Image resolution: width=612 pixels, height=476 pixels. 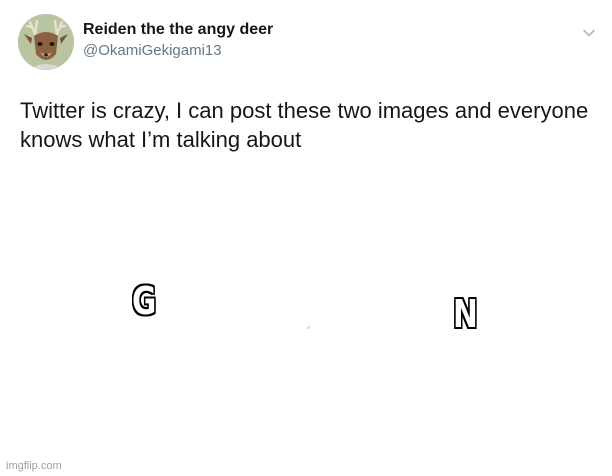 I want to click on overlay-letter-left: G, so click(x=144, y=301).